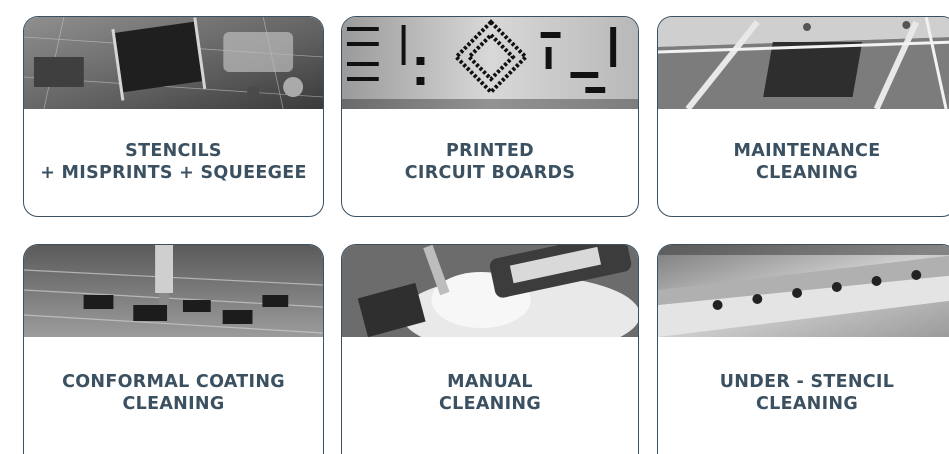  Describe the element at coordinates (490, 63) in the screenshot. I see `stencil-pattern-photo` at that location.